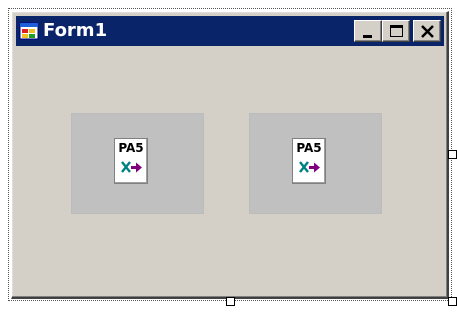 This screenshot has width=457, height=312. What do you see at coordinates (230, 301) in the screenshot?
I see `resize-handle-bottom` at bounding box center [230, 301].